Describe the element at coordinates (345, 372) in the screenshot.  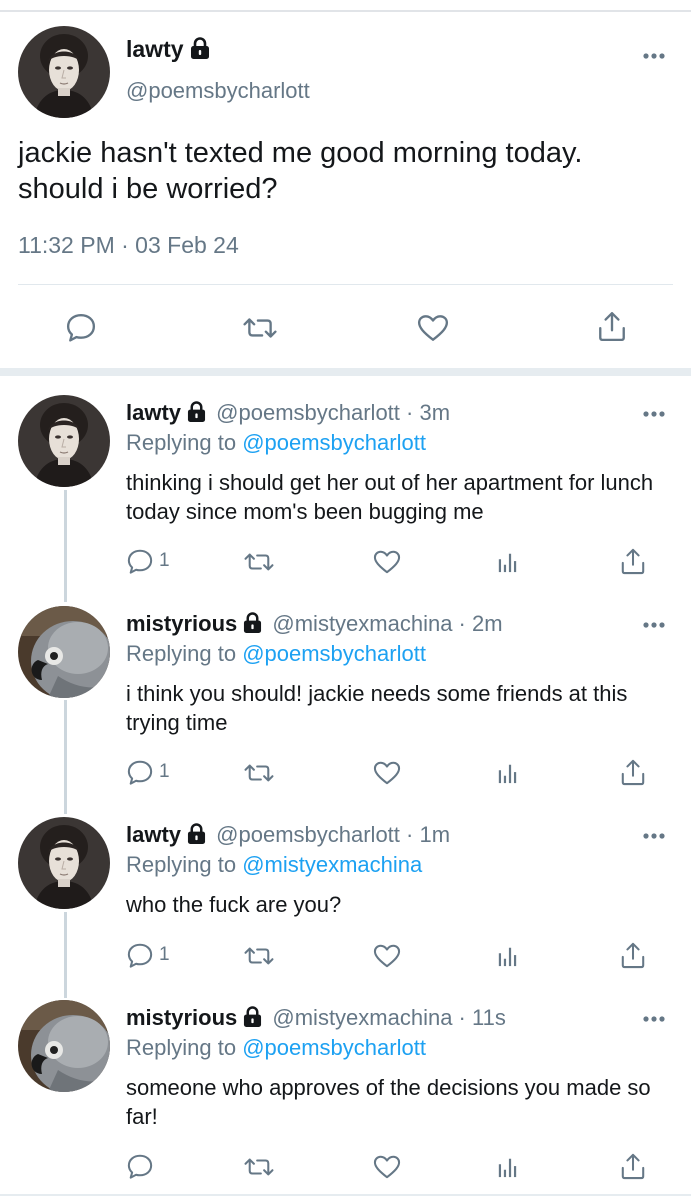
I see `section-divider` at that location.